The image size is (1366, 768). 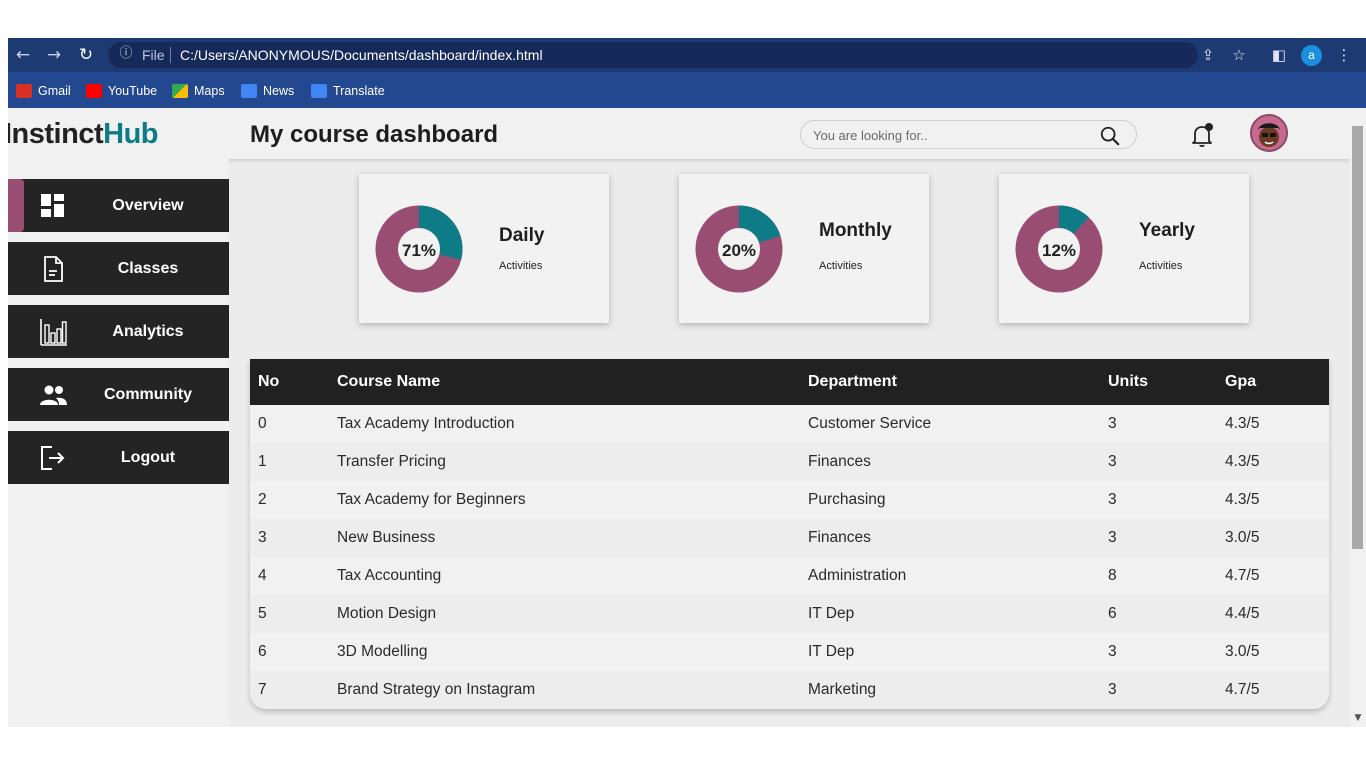 What do you see at coordinates (389, 575) in the screenshot?
I see `cell-course-name: Tax Accounting` at bounding box center [389, 575].